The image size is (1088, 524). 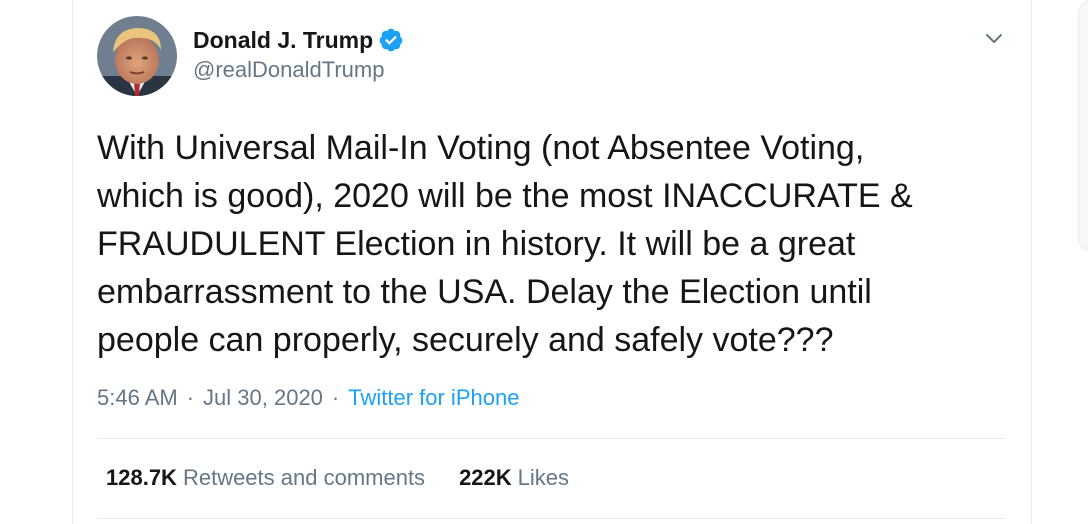 I want to click on tweet-date: Jul 30, 2020, so click(x=263, y=398).